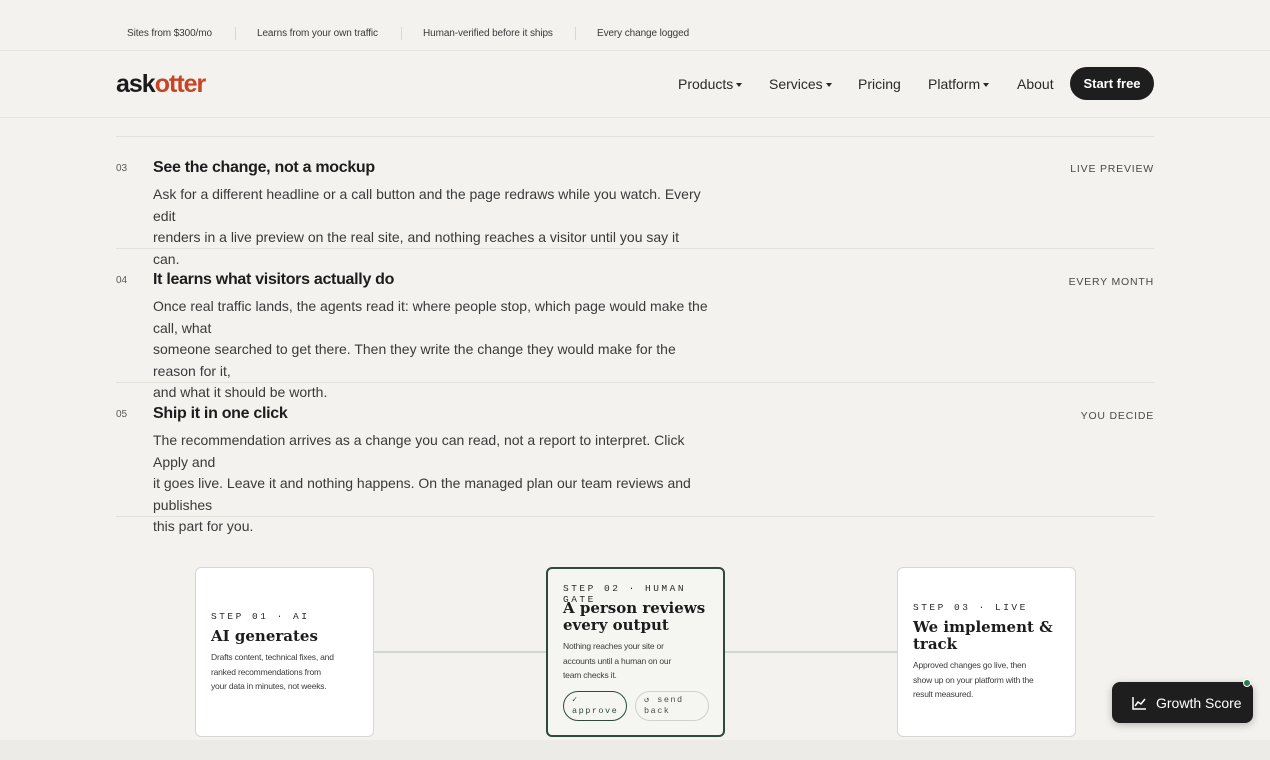  What do you see at coordinates (274, 279) in the screenshot?
I see `step-title: It learns what visitors actually do` at bounding box center [274, 279].